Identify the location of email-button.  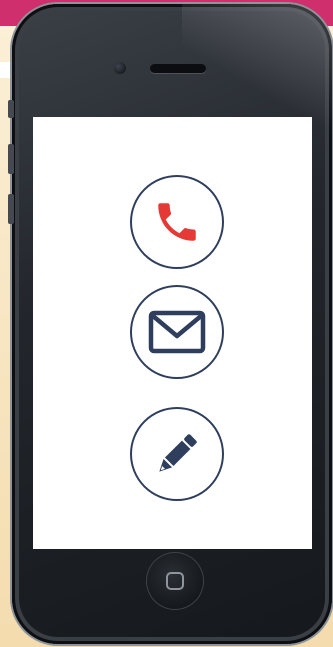
(177, 332).